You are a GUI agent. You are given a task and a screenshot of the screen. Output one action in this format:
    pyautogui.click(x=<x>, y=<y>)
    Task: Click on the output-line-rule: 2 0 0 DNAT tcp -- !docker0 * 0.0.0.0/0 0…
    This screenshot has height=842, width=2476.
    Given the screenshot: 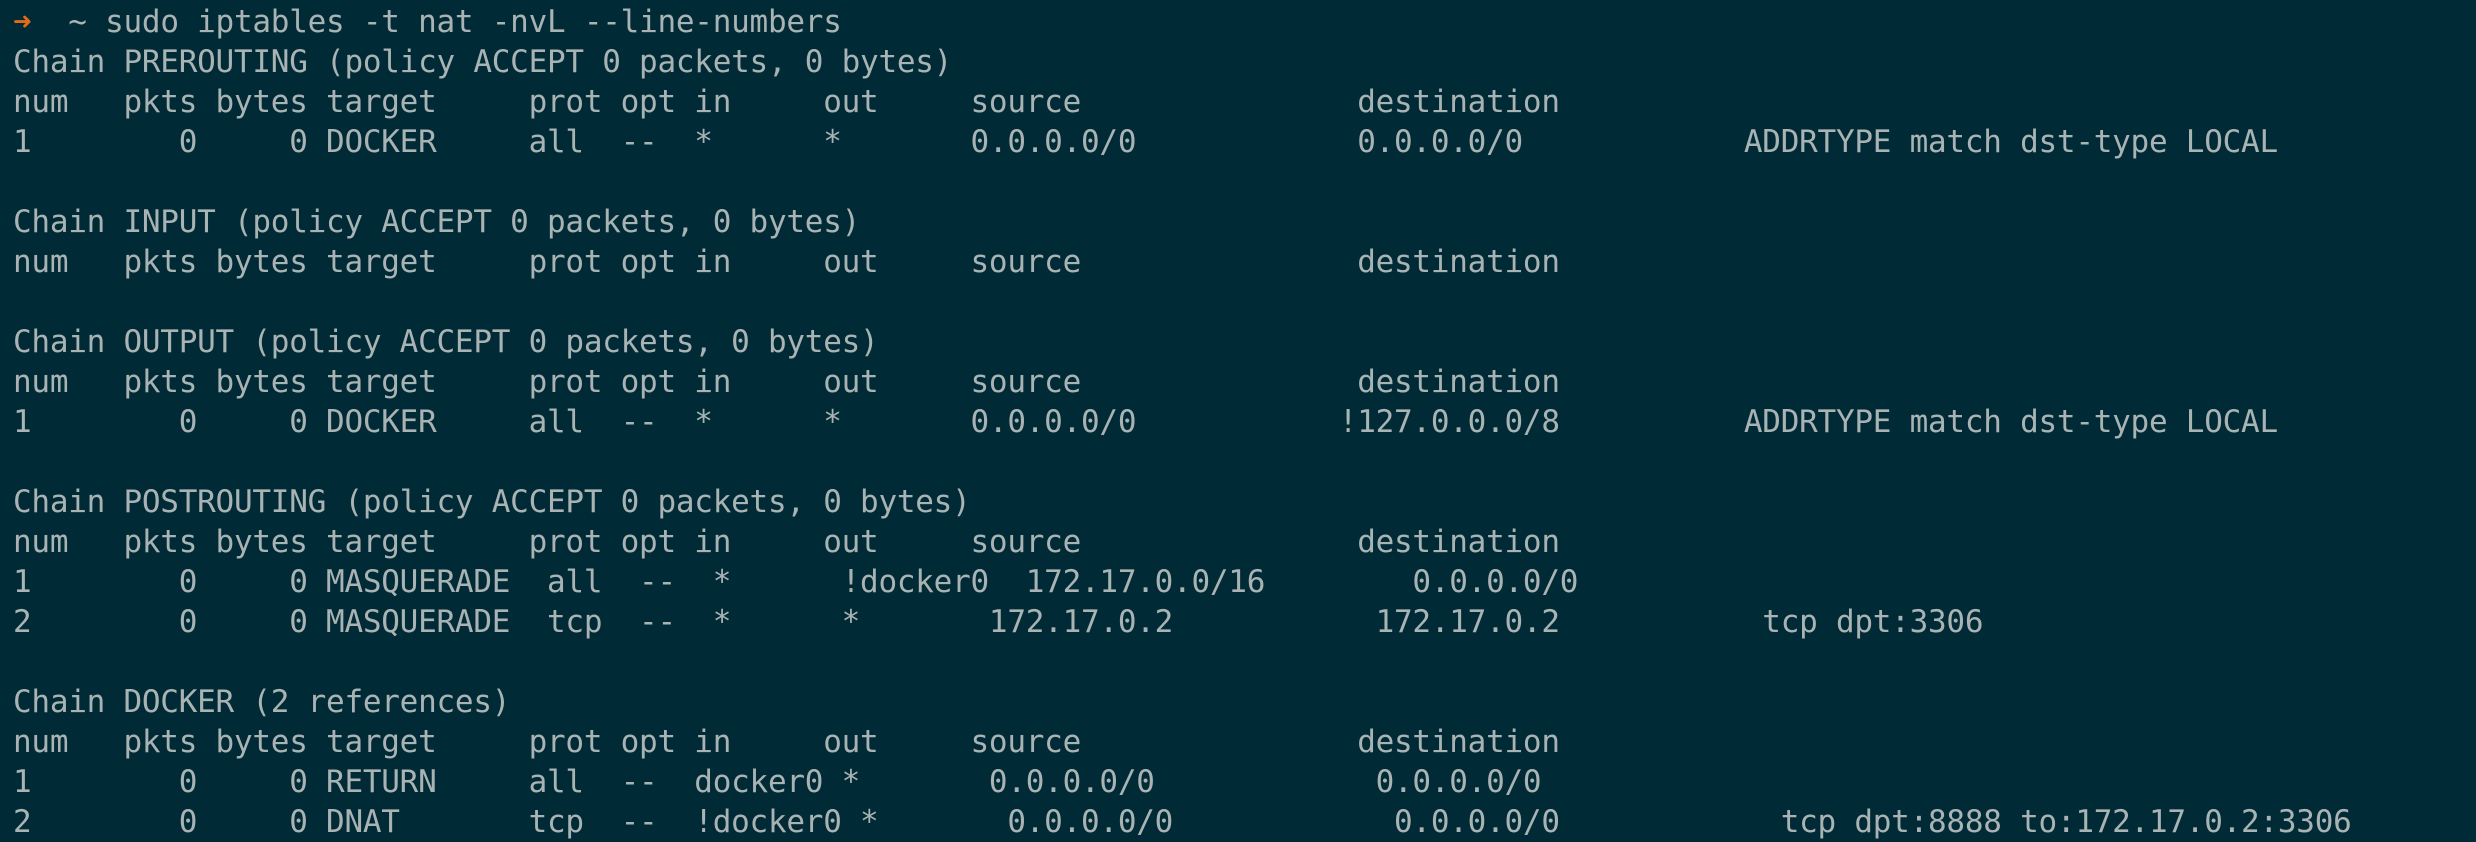 What is the action you would take?
    pyautogui.click(x=1182, y=822)
    